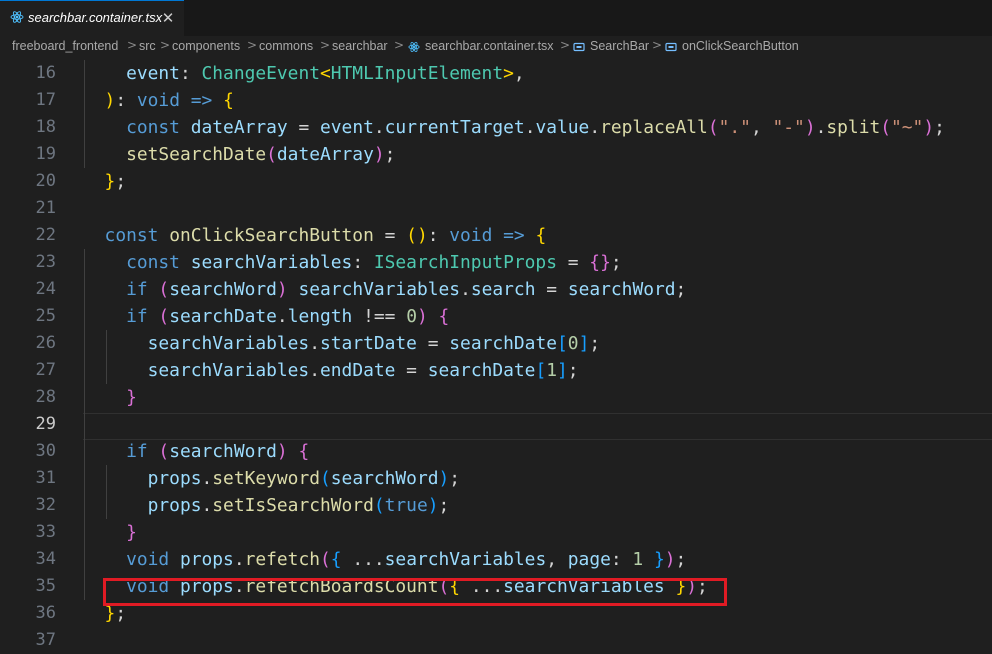  What do you see at coordinates (496, 397) in the screenshot?
I see `code-line: 28 }` at bounding box center [496, 397].